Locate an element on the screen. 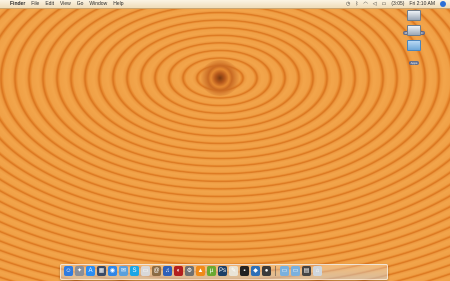 The height and width of the screenshot is (281, 450). address-book-icon: @ is located at coordinates (156, 271).